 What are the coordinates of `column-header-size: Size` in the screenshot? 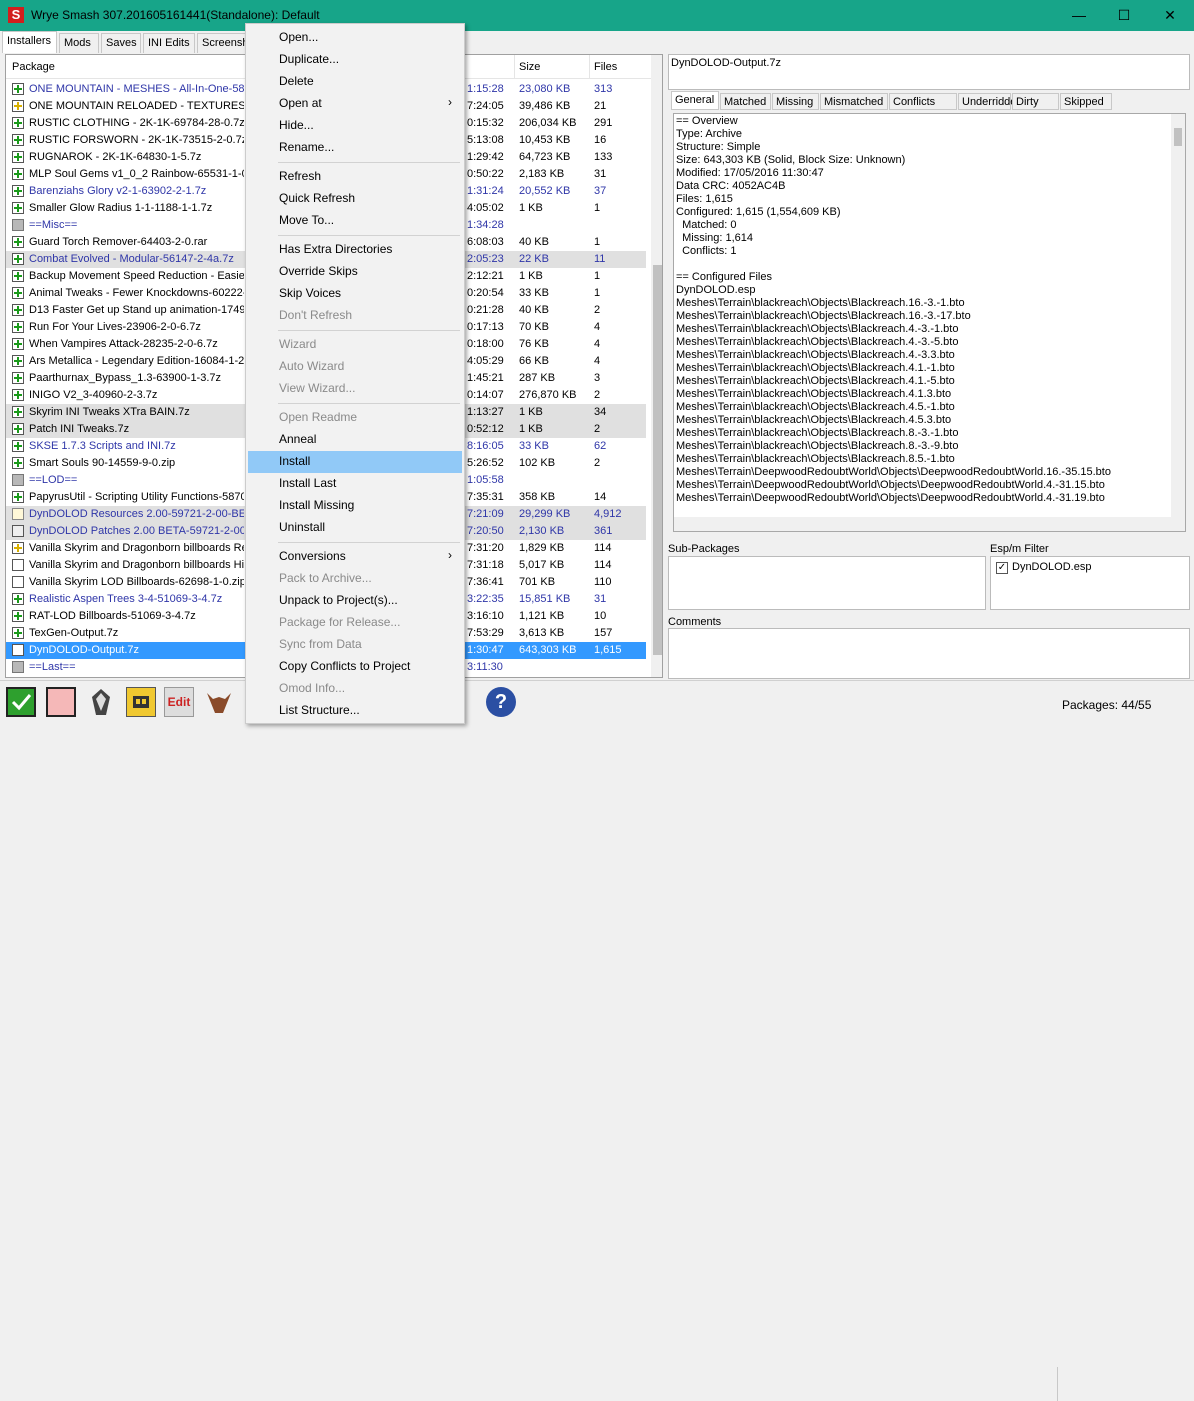 It's located at (529, 67).